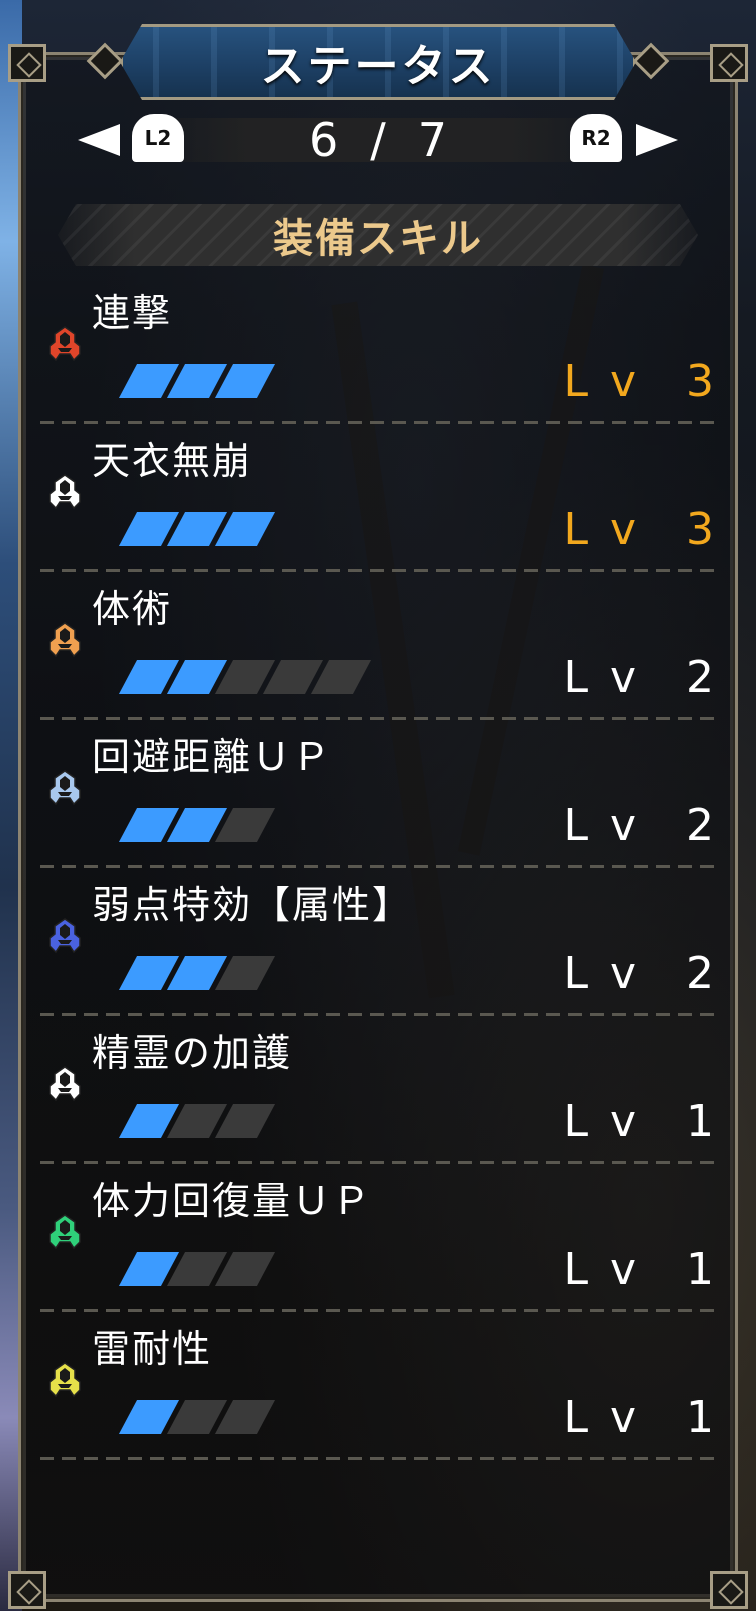 The height and width of the screenshot is (1611, 756). I want to click on page-total: 7, so click(434, 140).